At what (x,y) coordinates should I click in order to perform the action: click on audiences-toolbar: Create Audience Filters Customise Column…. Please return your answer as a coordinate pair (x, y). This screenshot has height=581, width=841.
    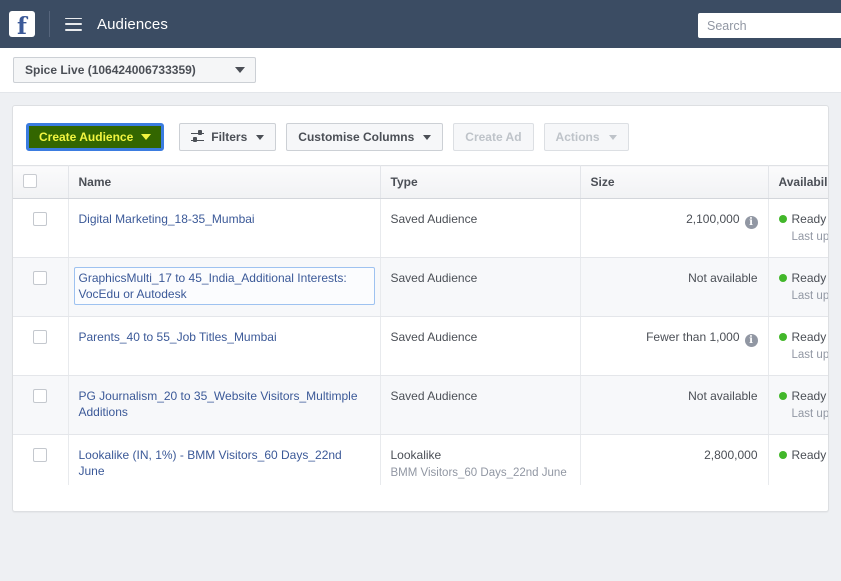
    Looking at the image, I should click on (420, 135).